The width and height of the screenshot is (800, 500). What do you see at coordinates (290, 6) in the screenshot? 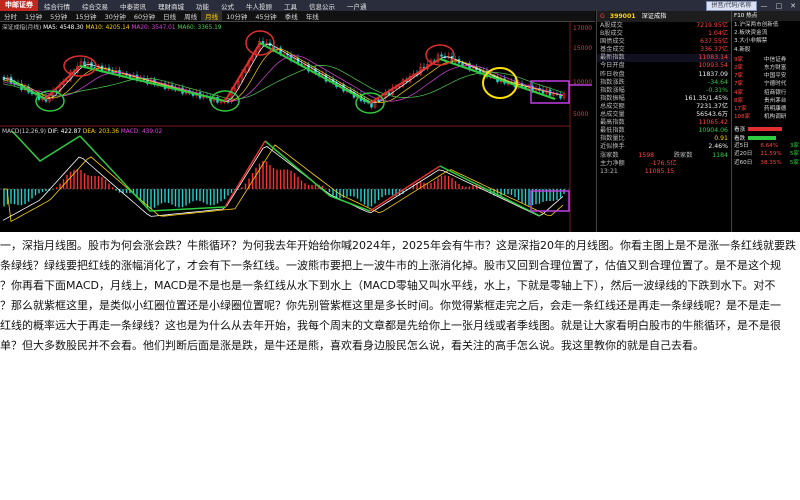
I see `menu-item-tools: 工具` at bounding box center [290, 6].